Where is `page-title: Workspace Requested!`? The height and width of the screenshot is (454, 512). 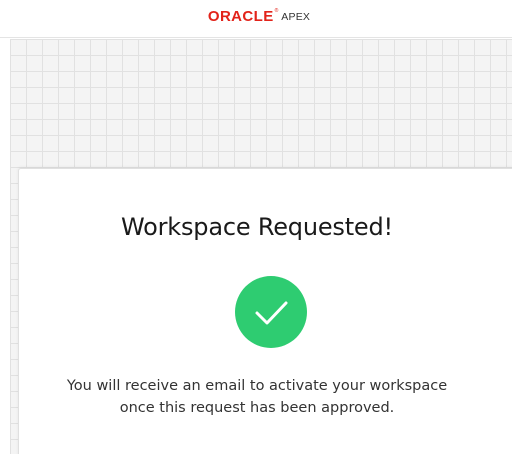 page-title: Workspace Requested! is located at coordinates (257, 227).